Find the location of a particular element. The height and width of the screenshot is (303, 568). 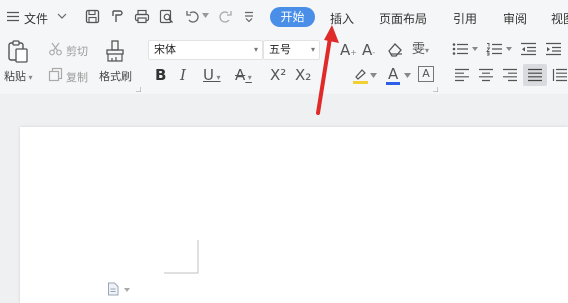

align-right-icon is located at coordinates (510, 75).